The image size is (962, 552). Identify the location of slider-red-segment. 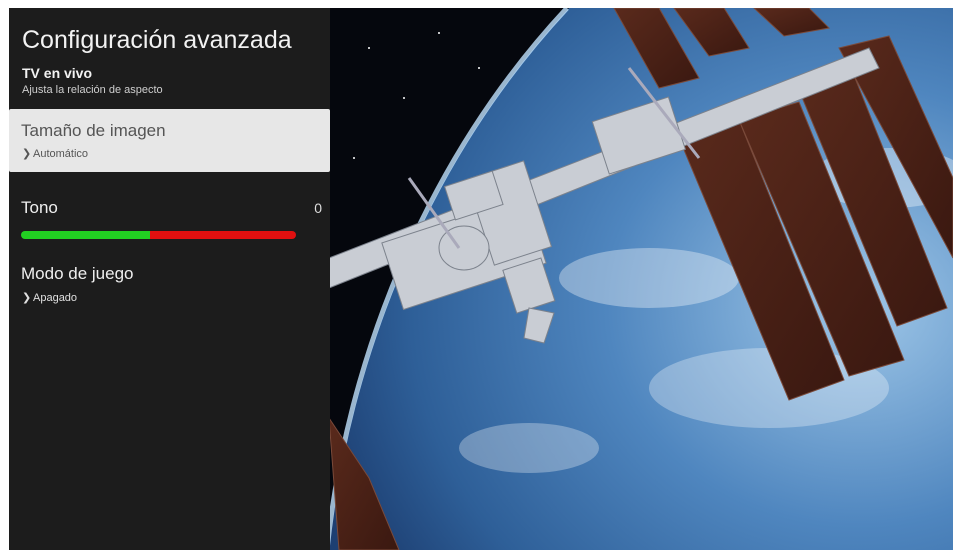
(223, 235).